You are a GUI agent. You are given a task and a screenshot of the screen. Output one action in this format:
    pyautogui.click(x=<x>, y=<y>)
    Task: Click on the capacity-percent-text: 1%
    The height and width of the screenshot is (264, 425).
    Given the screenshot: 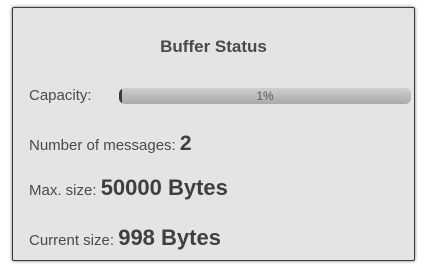 What is the action you would take?
    pyautogui.click(x=265, y=96)
    